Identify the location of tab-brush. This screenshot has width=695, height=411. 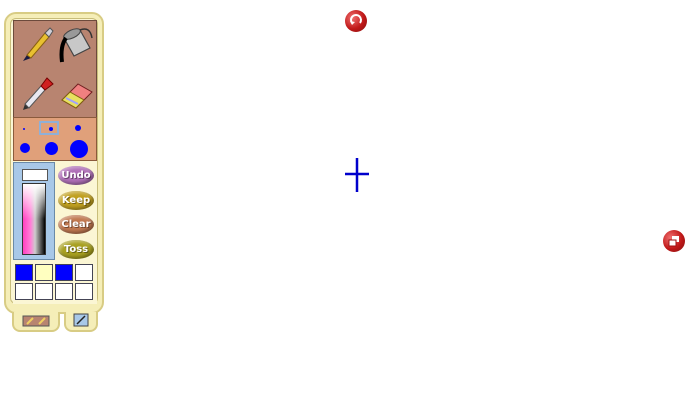
(81, 322).